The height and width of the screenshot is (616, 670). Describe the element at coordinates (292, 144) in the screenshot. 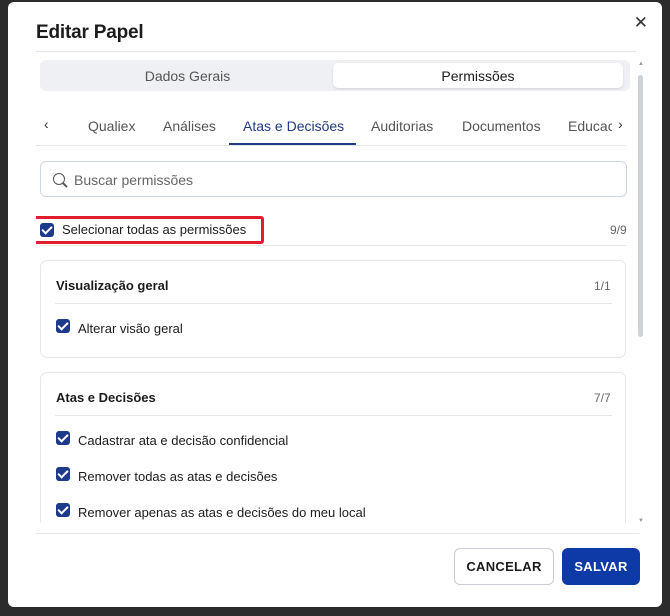

I see `active-tab-indicator` at that location.